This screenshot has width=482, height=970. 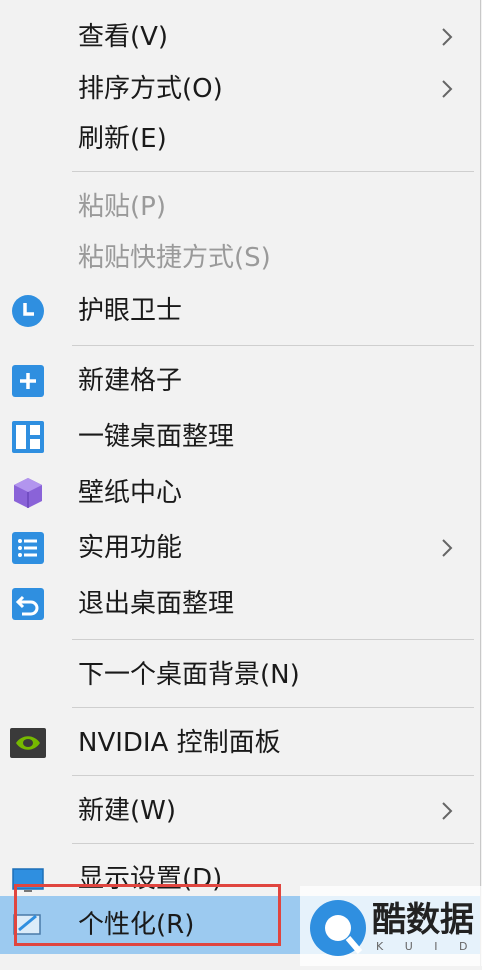 I want to click on menu-item-label: 排序方式(O), so click(x=150, y=89).